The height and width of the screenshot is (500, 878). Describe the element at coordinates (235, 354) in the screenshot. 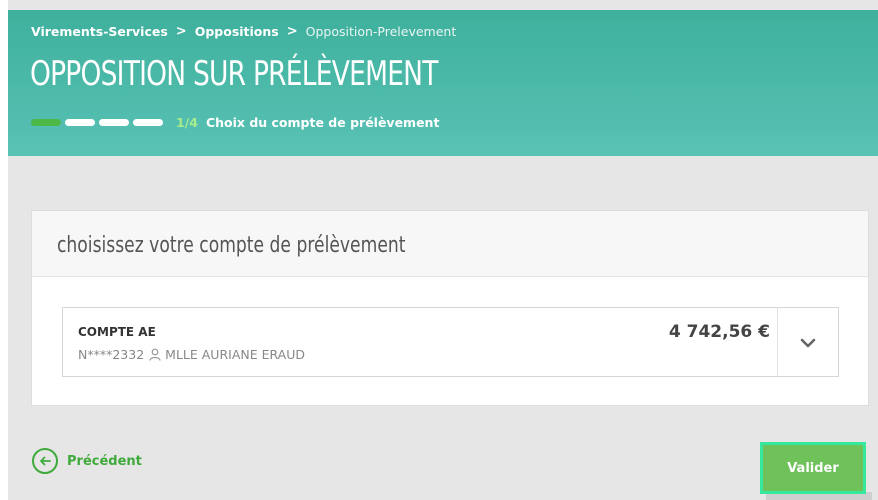

I see `account-holder: MLLE AURIANE ERAUD` at that location.